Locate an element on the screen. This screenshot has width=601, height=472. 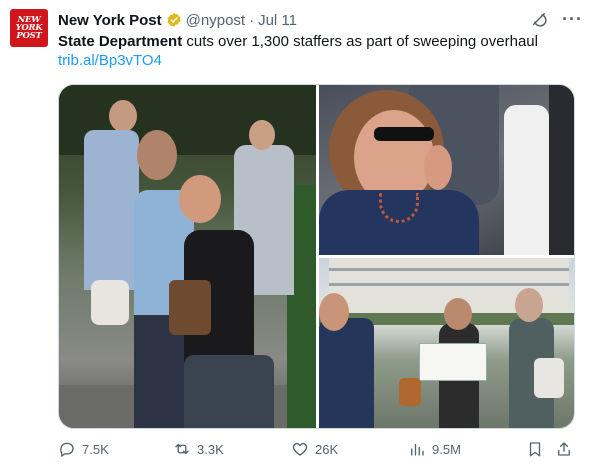
bookmark-button is located at coordinates (535, 449).